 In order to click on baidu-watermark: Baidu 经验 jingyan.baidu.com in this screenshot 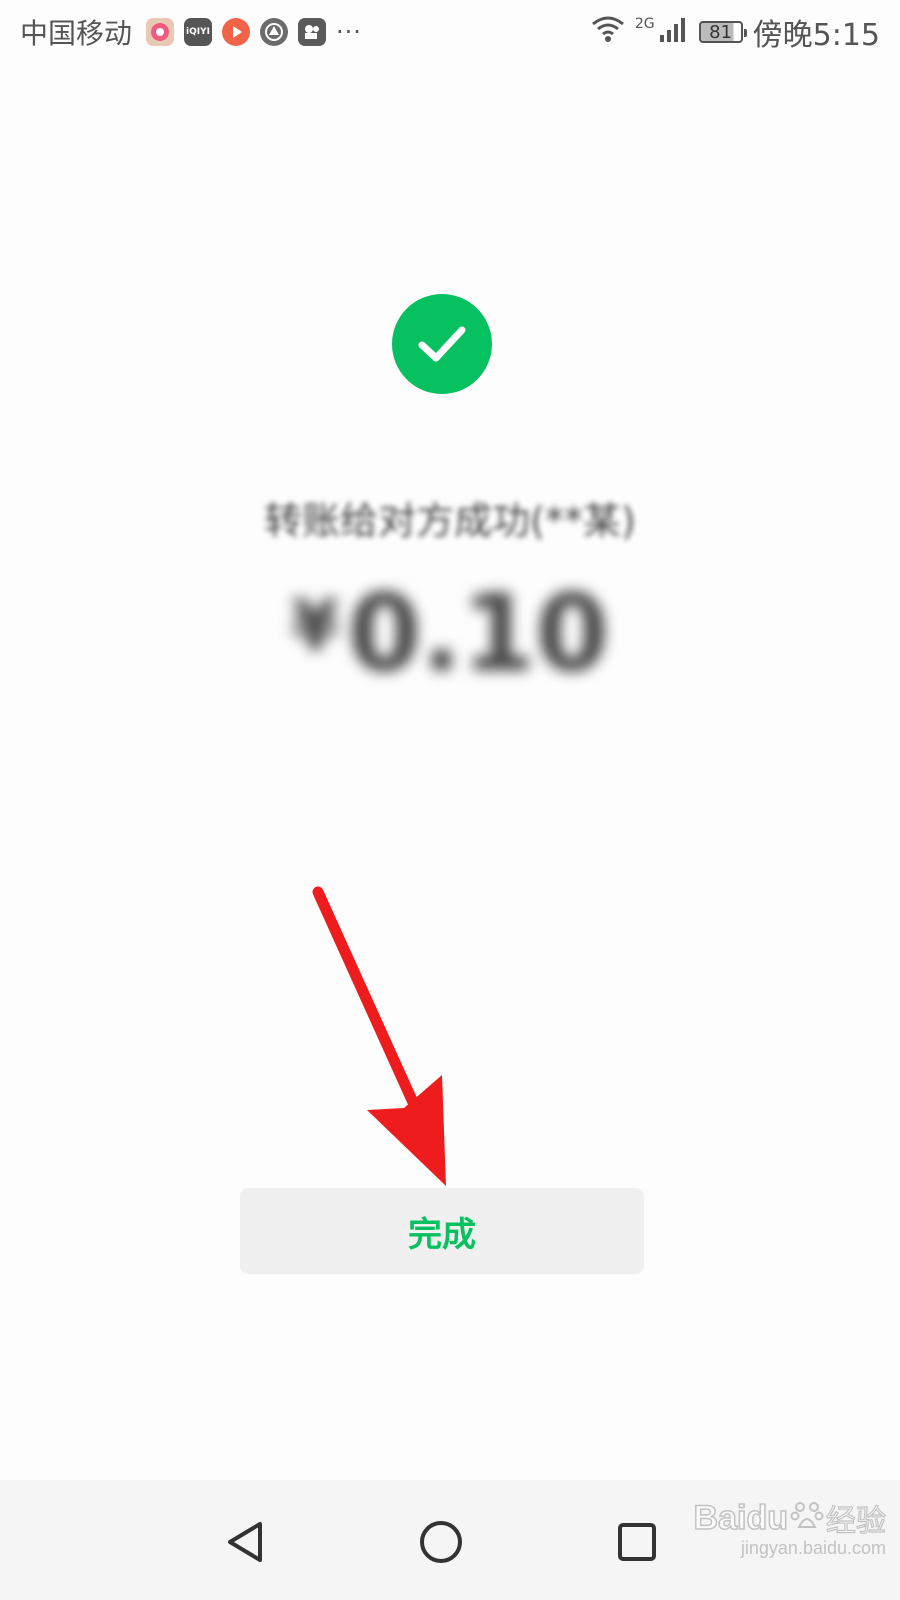, I will do `click(790, 1527)`.